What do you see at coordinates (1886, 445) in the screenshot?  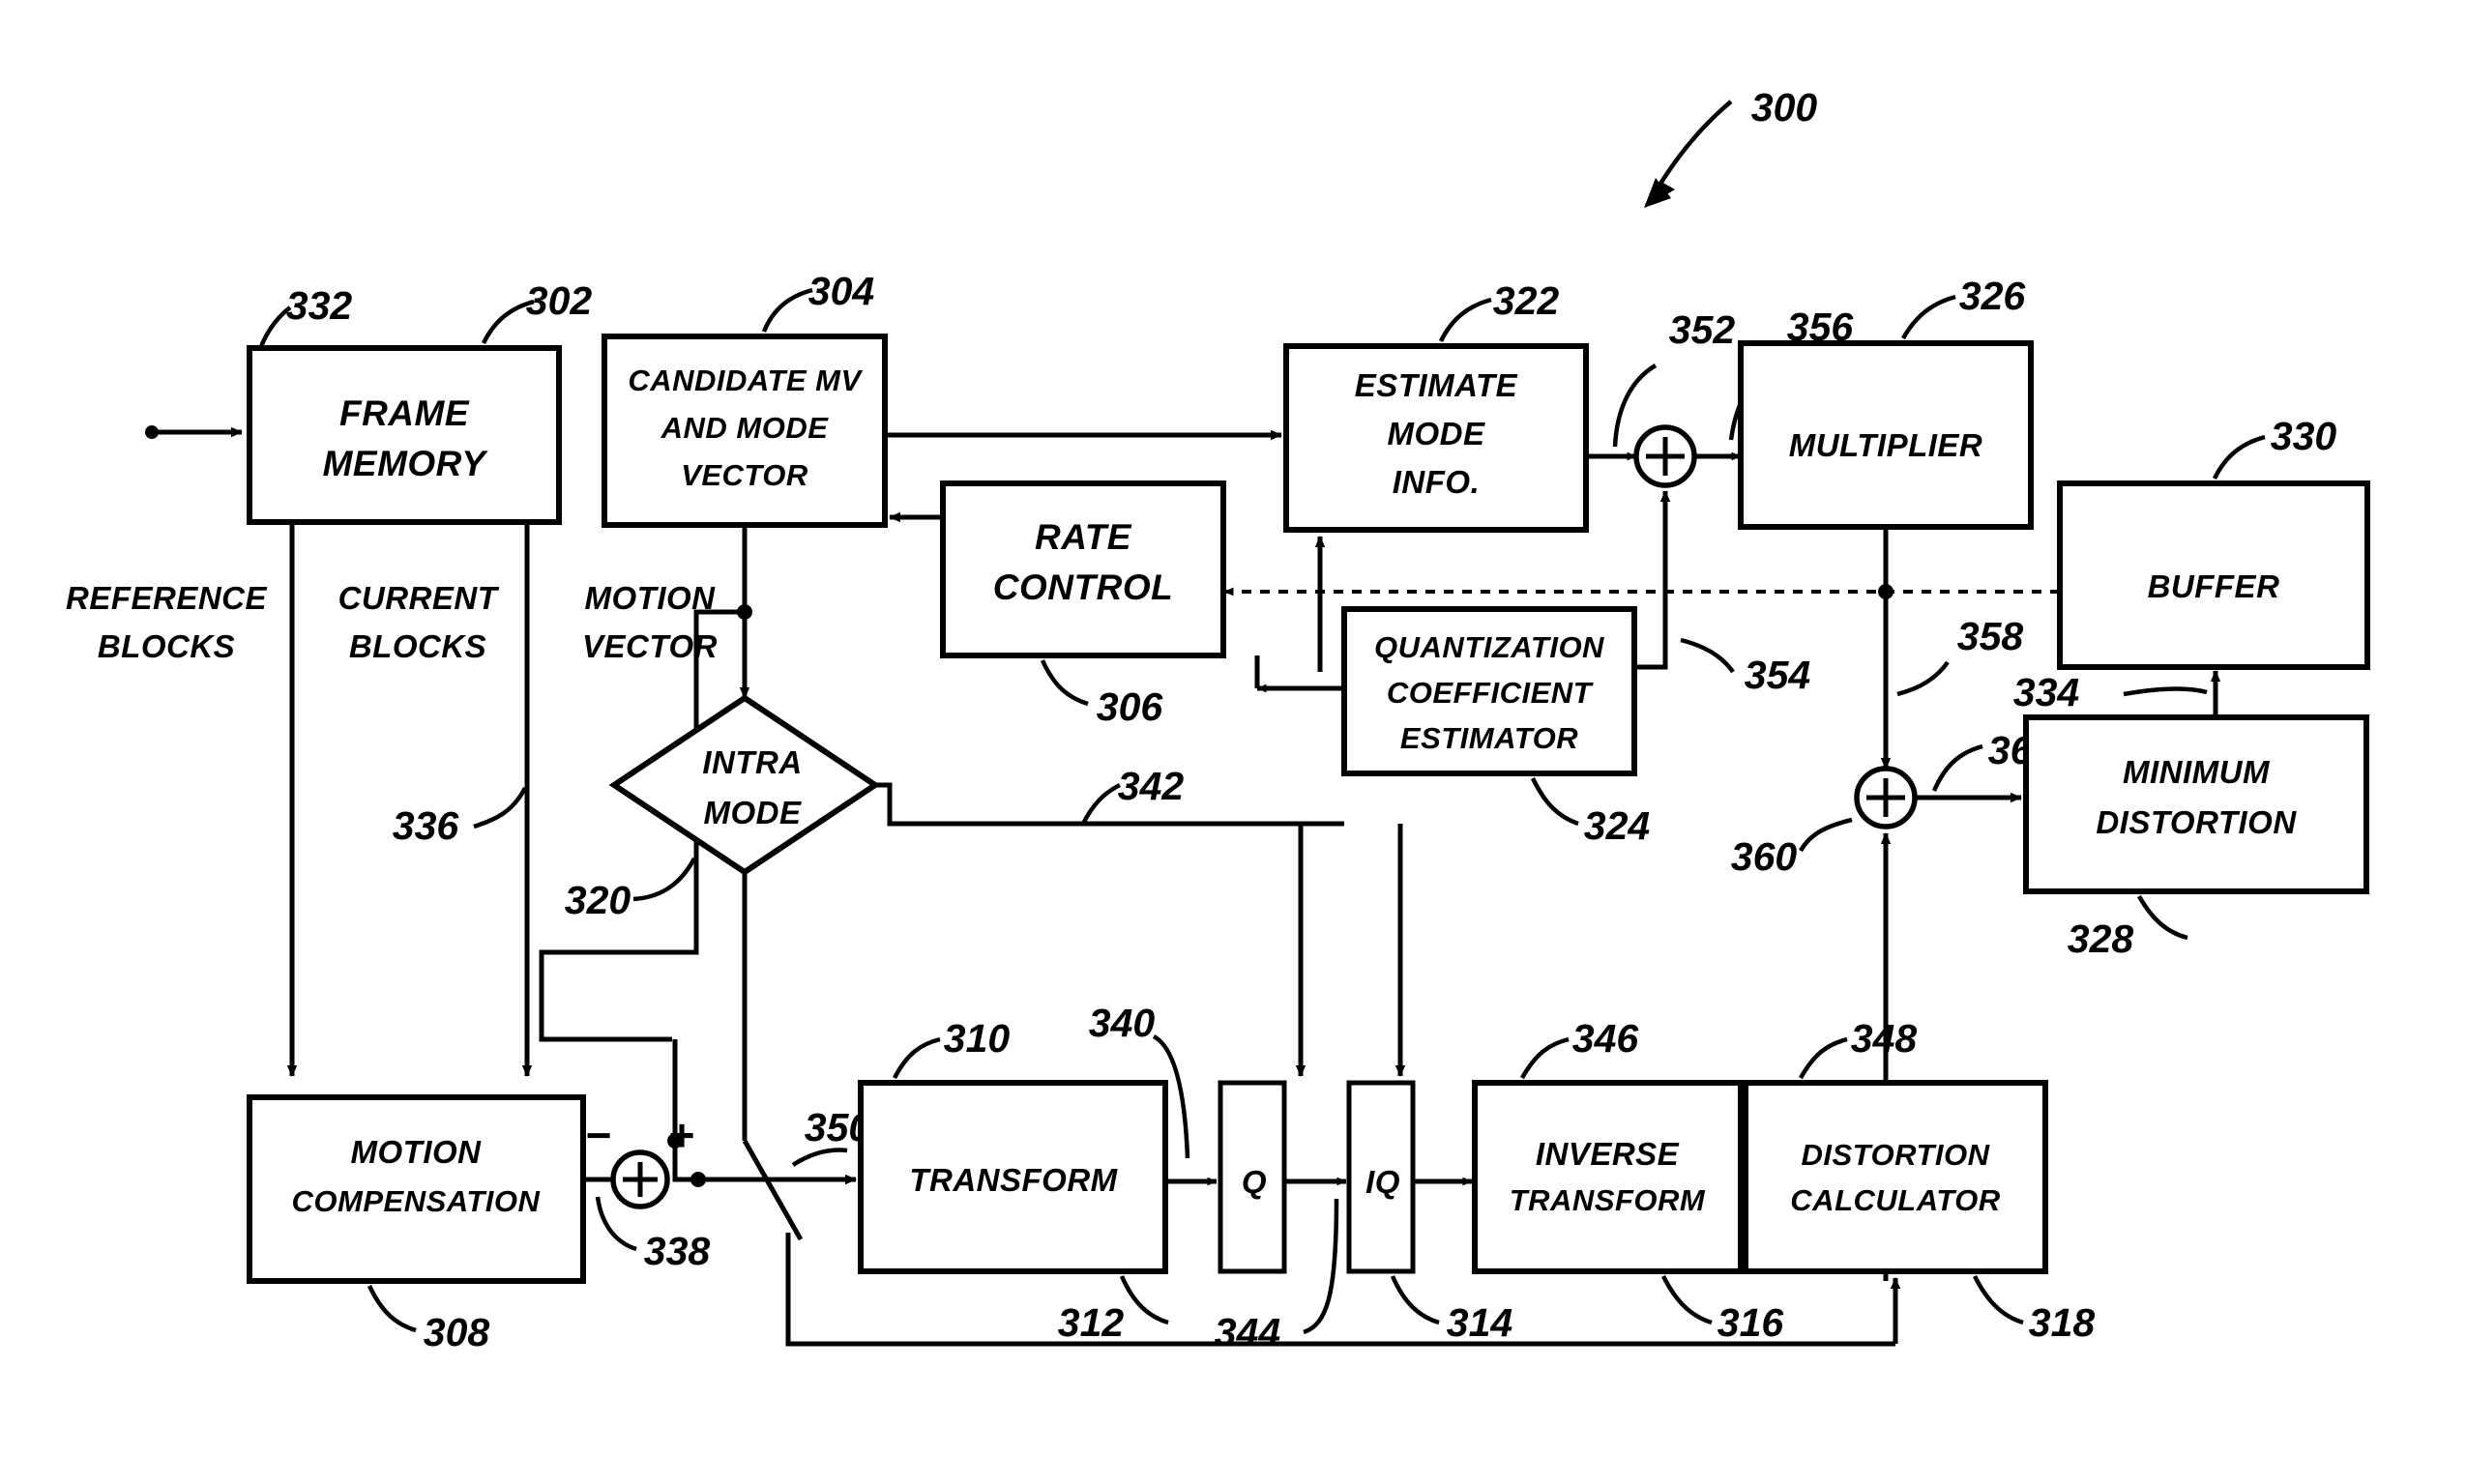 I see `multiplier-label: MULTIPLIER` at bounding box center [1886, 445].